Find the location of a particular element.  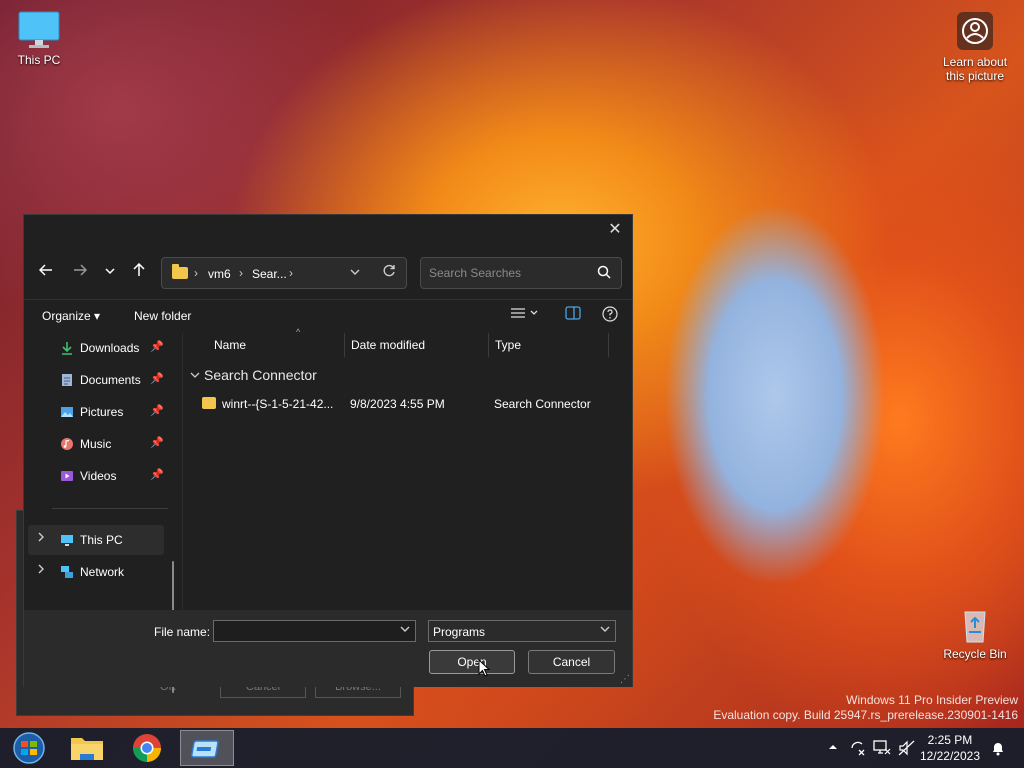

preview-pane-button is located at coordinates (573, 314).